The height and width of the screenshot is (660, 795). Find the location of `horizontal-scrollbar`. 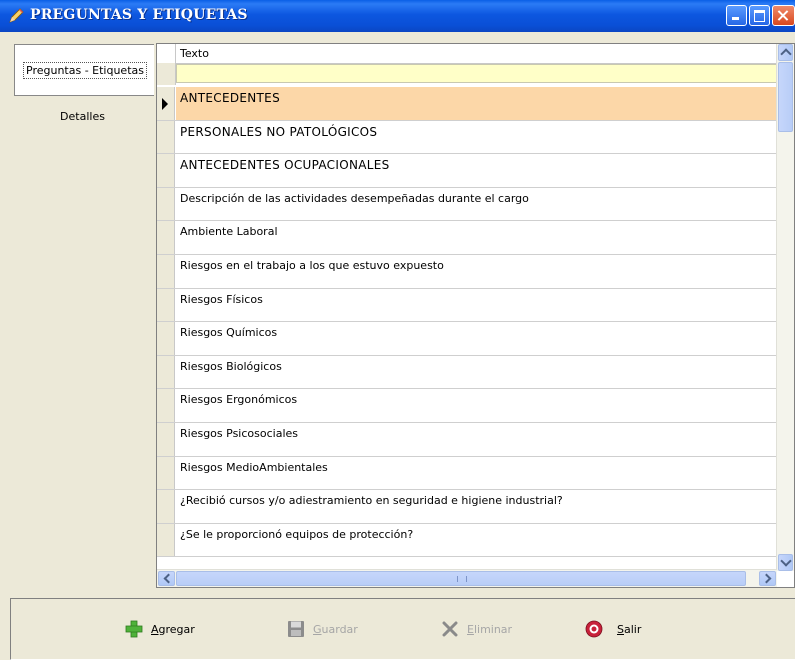

horizontal-scrollbar is located at coordinates (467, 578).